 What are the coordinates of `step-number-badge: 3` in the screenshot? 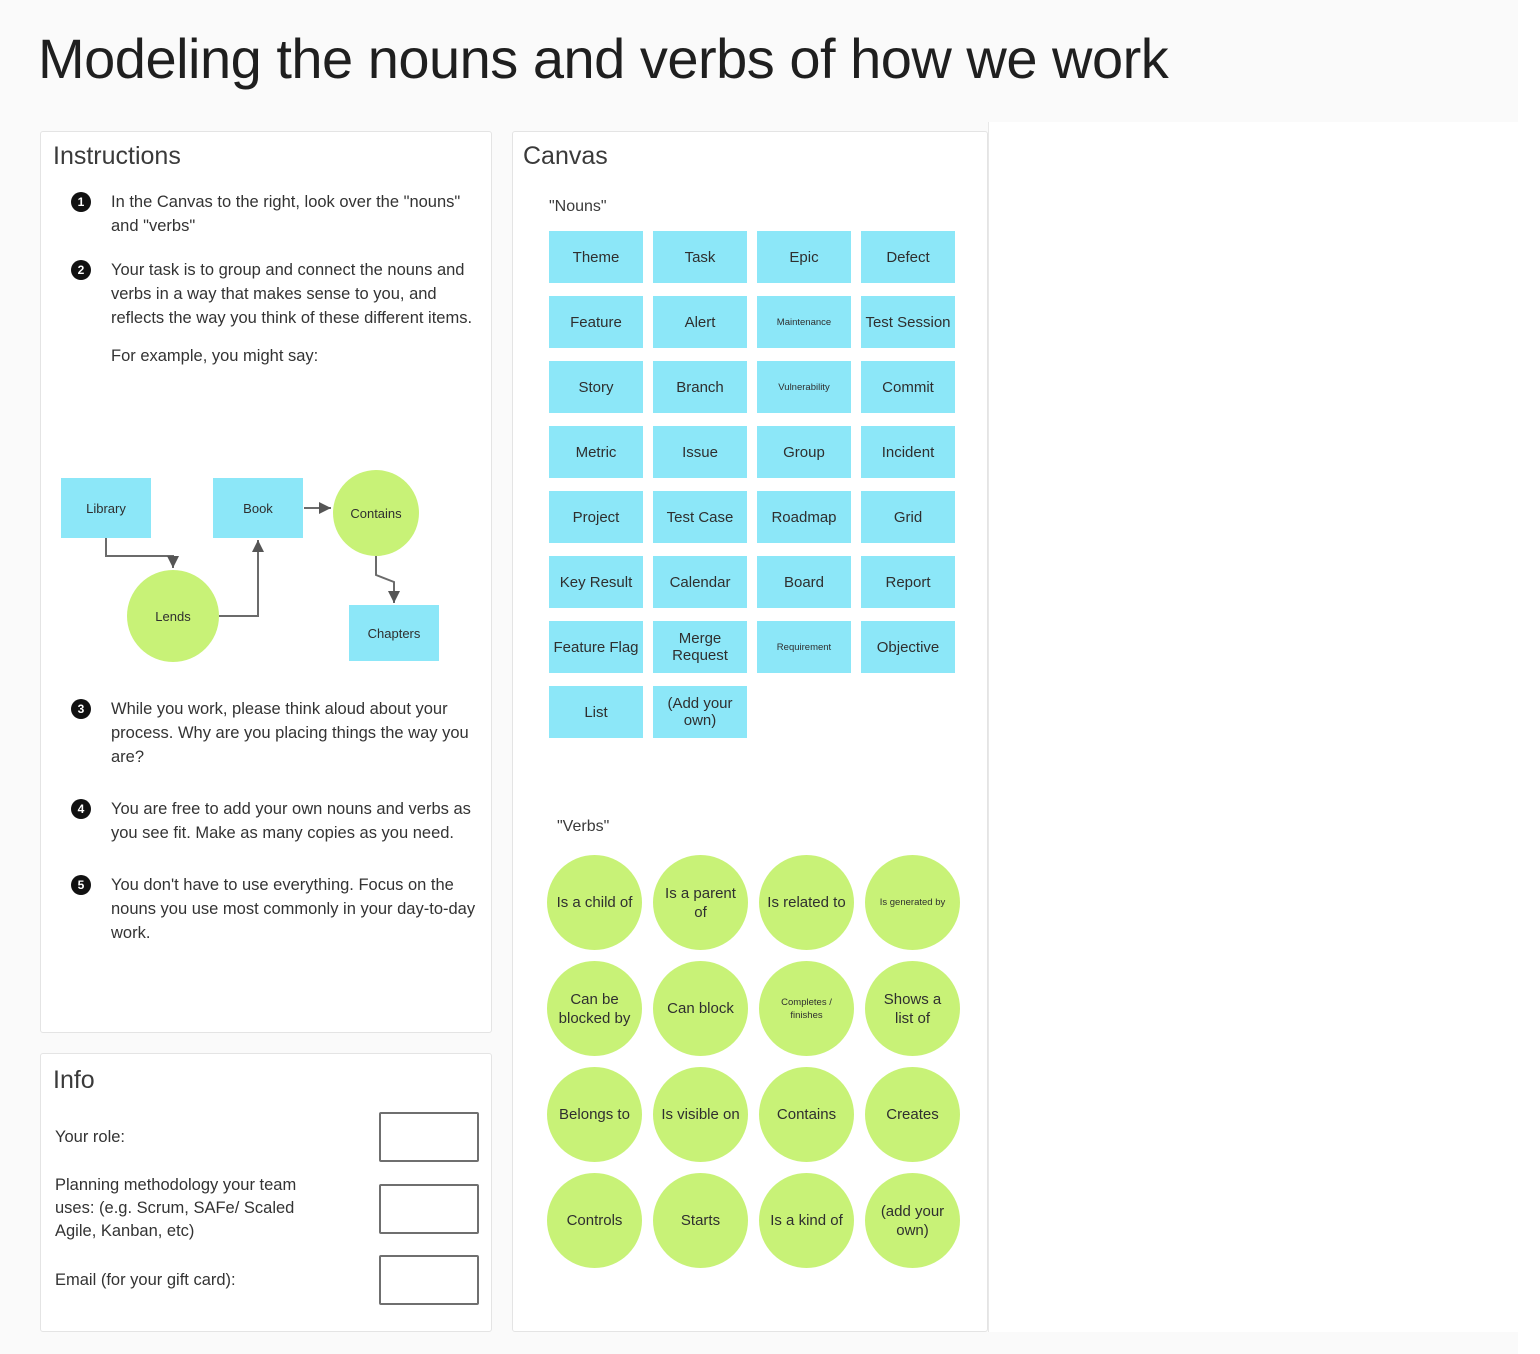 It's located at (81, 709).